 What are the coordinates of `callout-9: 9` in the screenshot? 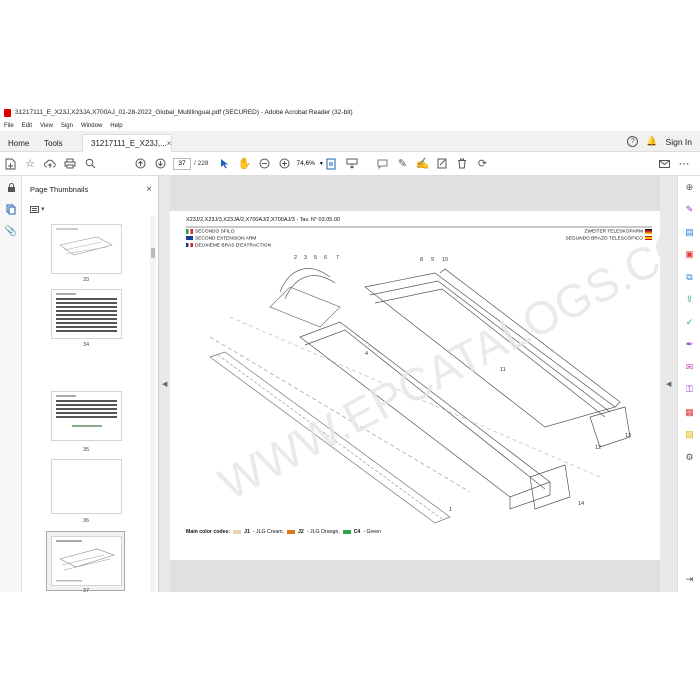 It's located at (432, 260).